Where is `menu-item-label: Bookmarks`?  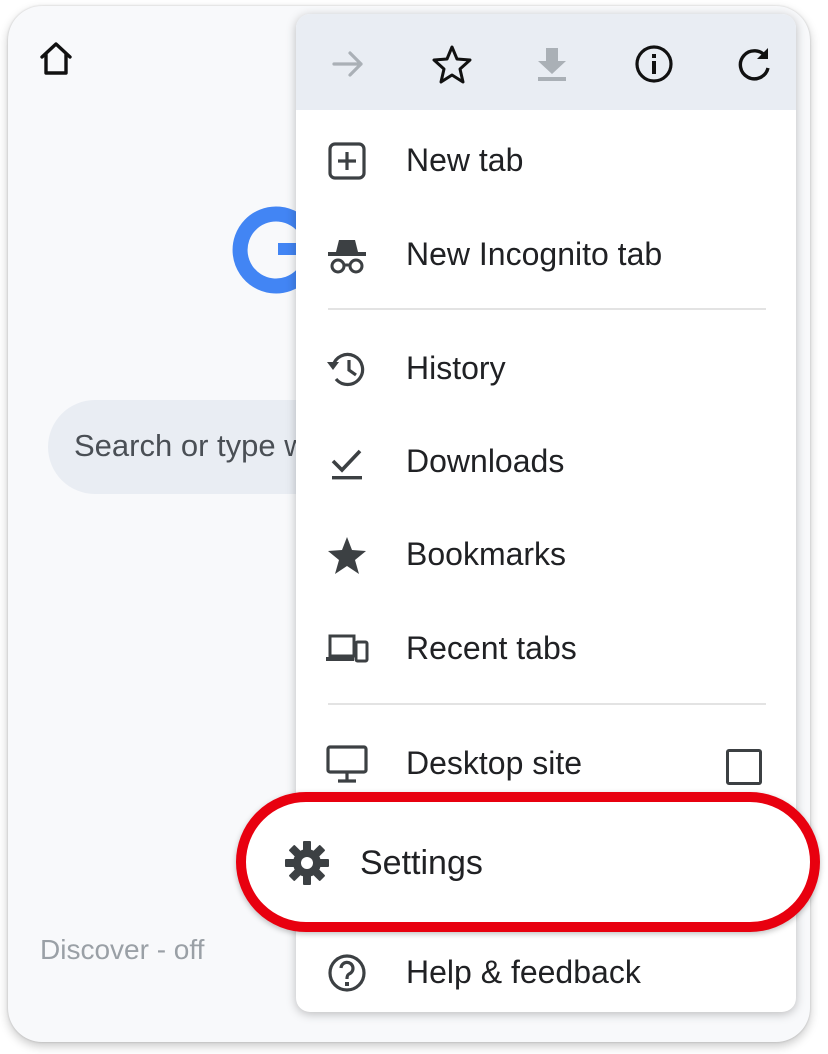 menu-item-label: Bookmarks is located at coordinates (486, 554).